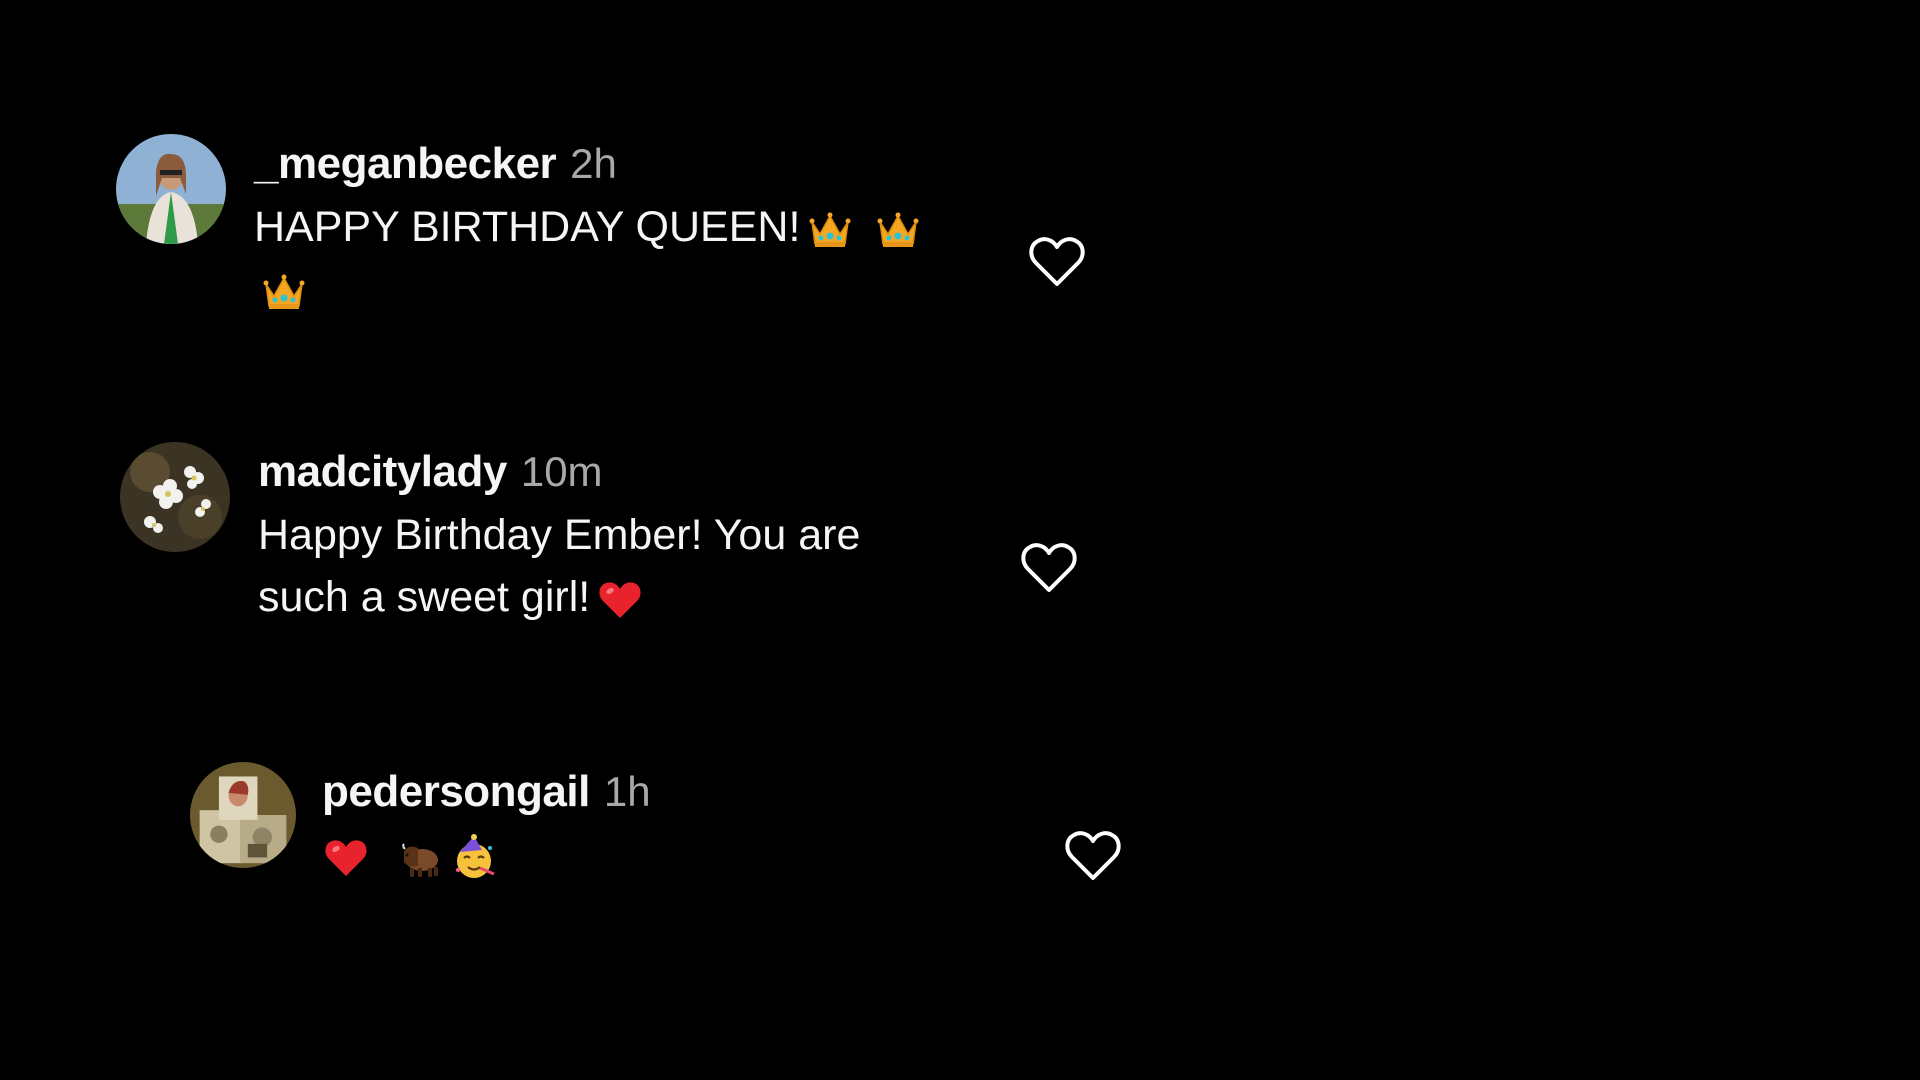  I want to click on comment-text-line: Happy Birthday Ember! You are, so click(559, 535).